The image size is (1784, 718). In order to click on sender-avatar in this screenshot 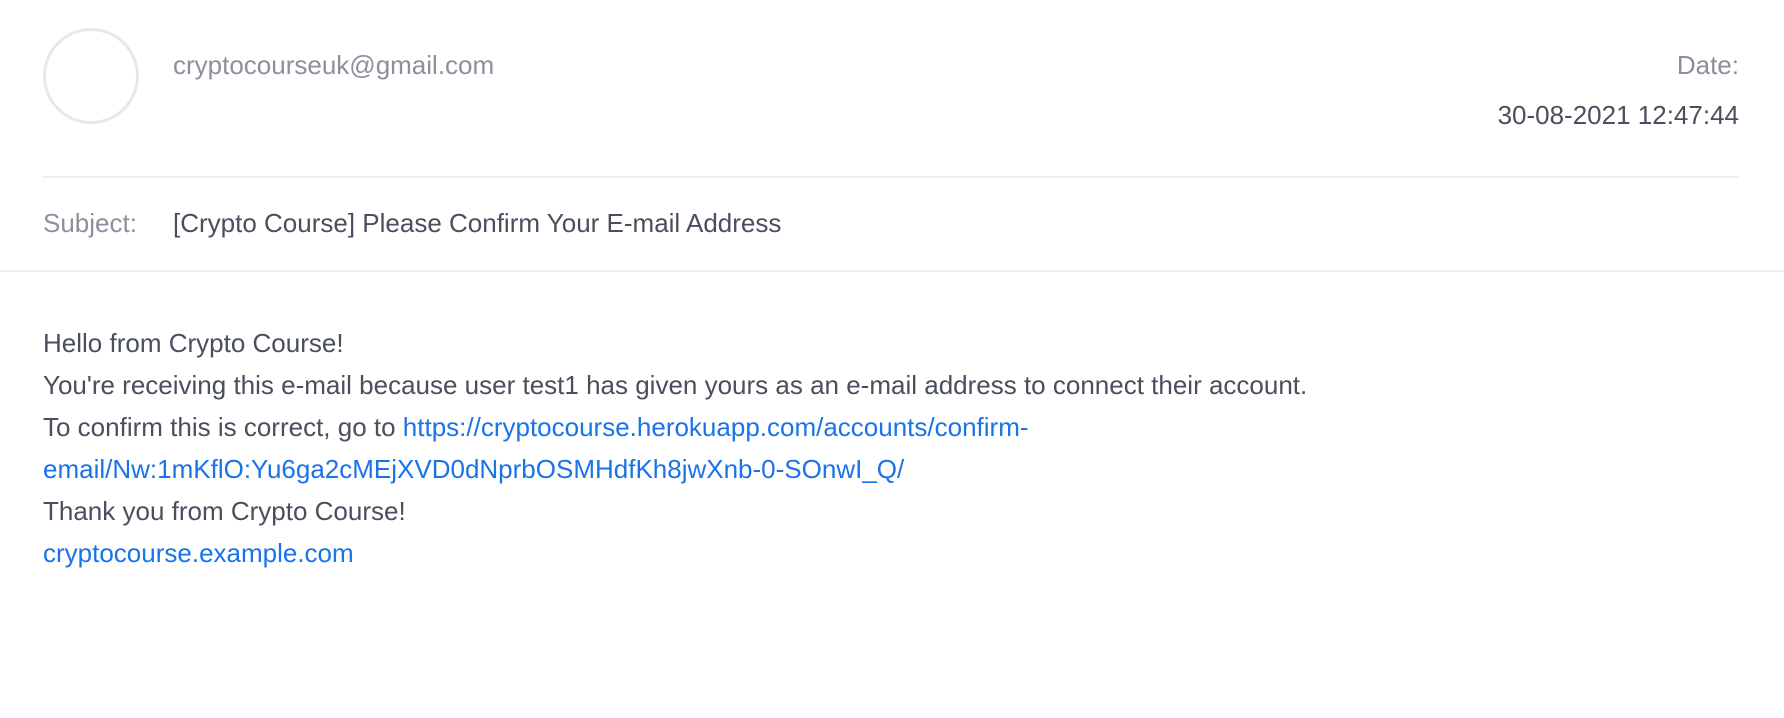, I will do `click(91, 76)`.